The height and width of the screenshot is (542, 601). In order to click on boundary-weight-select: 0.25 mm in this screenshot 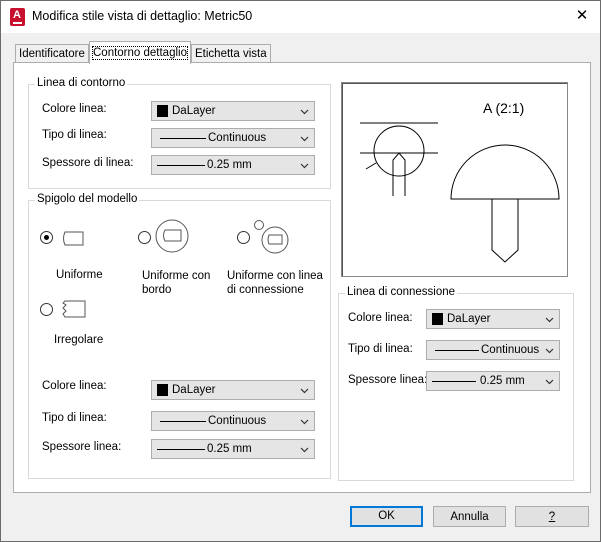, I will do `click(233, 165)`.